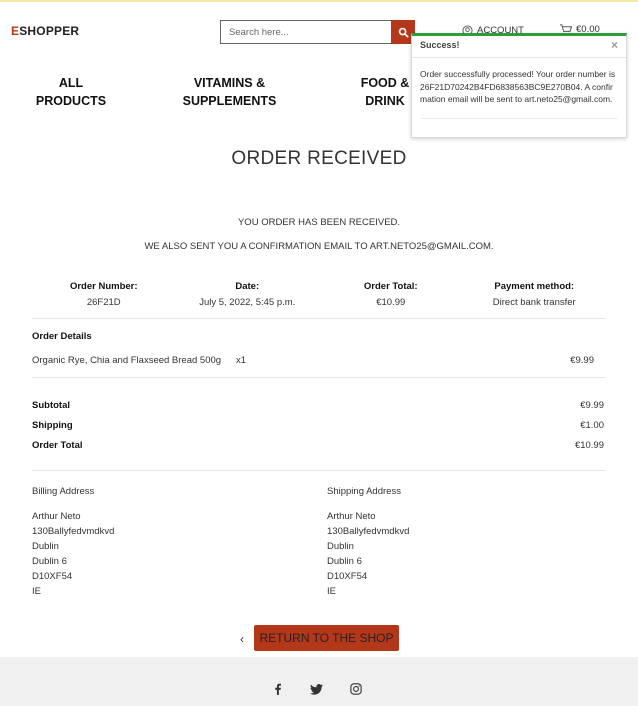 The image size is (638, 706). Describe the element at coordinates (229, 101) in the screenshot. I see `nav-vitamins-line2: SUPPLEMENTS` at that location.